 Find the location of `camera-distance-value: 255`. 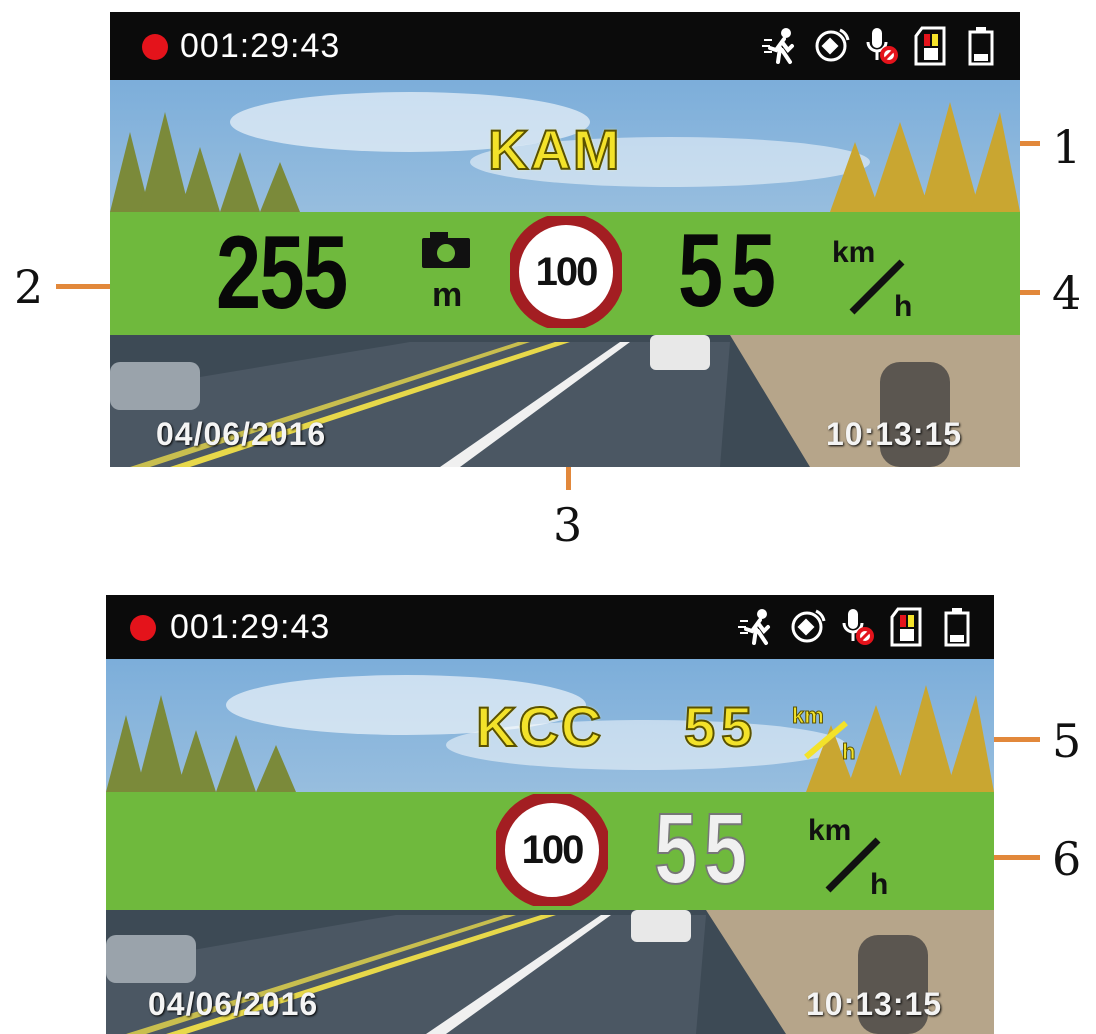

camera-distance-value: 255 is located at coordinates (282, 273).